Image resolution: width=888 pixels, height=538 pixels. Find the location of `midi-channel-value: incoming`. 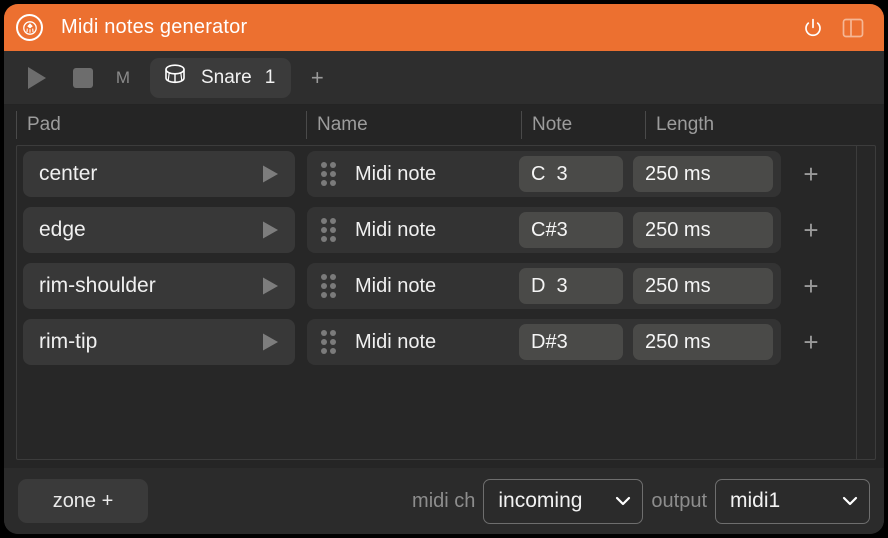

midi-channel-value: incoming is located at coordinates (540, 500).